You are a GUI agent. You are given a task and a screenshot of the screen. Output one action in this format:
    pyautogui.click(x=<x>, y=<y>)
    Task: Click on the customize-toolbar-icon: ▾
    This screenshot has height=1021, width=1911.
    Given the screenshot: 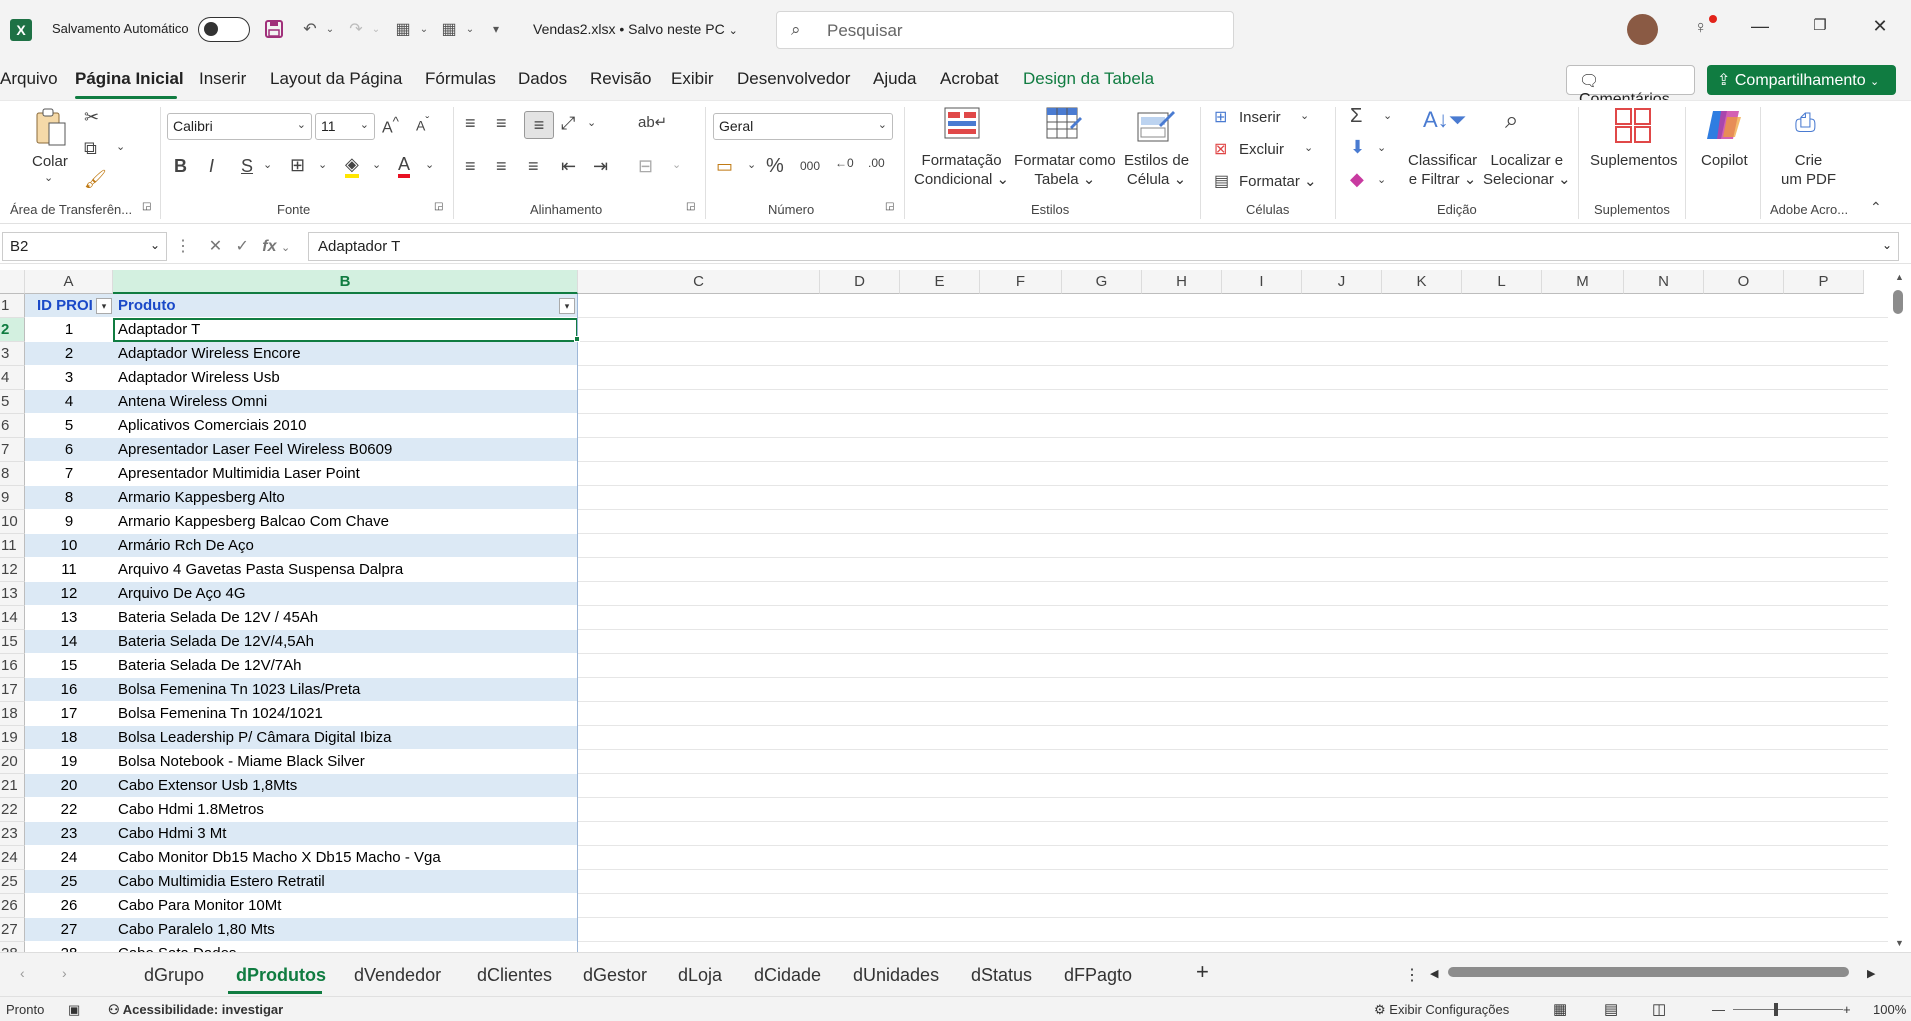 What is the action you would take?
    pyautogui.click(x=496, y=29)
    